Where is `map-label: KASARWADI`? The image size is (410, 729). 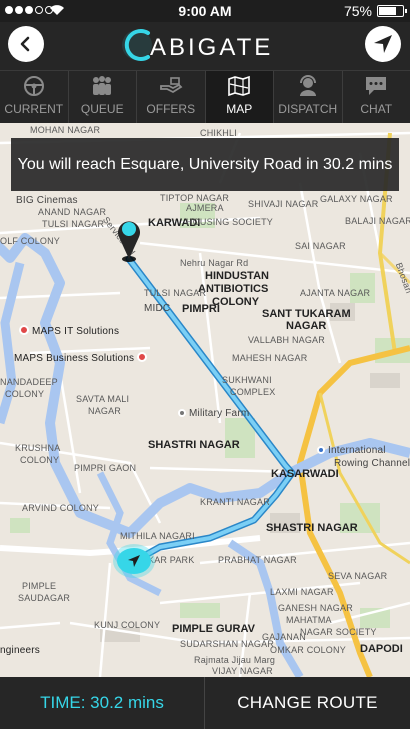
map-label: KASARWADI is located at coordinates (305, 474).